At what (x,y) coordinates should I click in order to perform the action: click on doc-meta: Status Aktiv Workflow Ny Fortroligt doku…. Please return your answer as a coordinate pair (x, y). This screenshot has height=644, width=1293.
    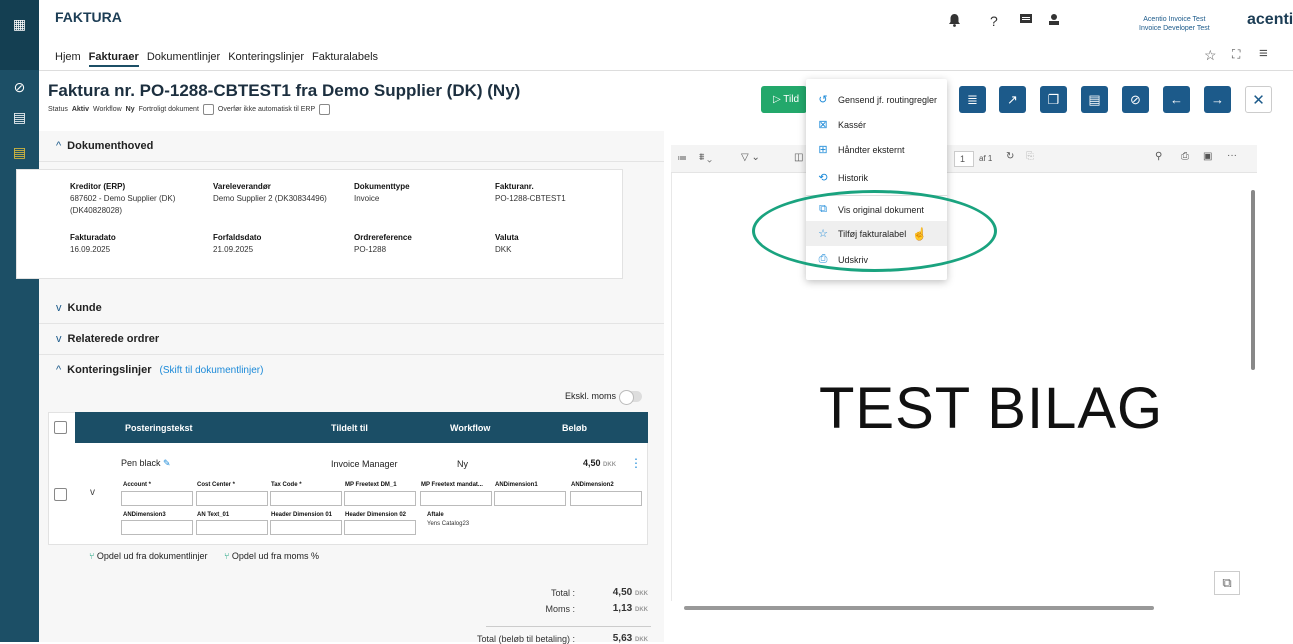
    Looking at the image, I should click on (189, 109).